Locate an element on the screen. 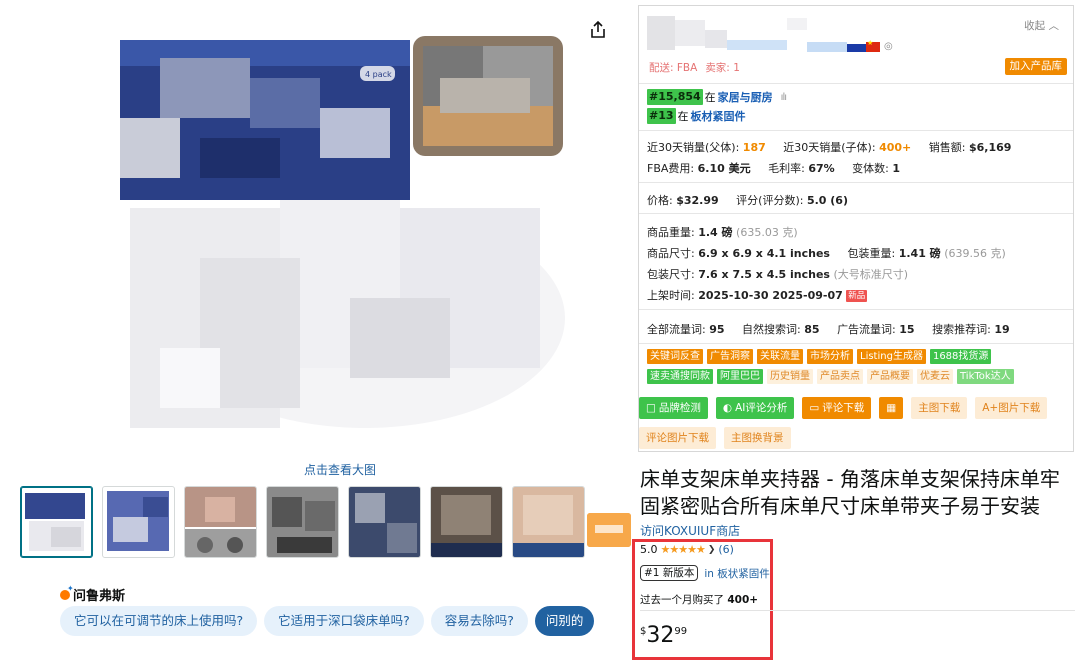 The width and height of the screenshot is (1080, 665). rank-category: 板材紧固件 is located at coordinates (718, 116).